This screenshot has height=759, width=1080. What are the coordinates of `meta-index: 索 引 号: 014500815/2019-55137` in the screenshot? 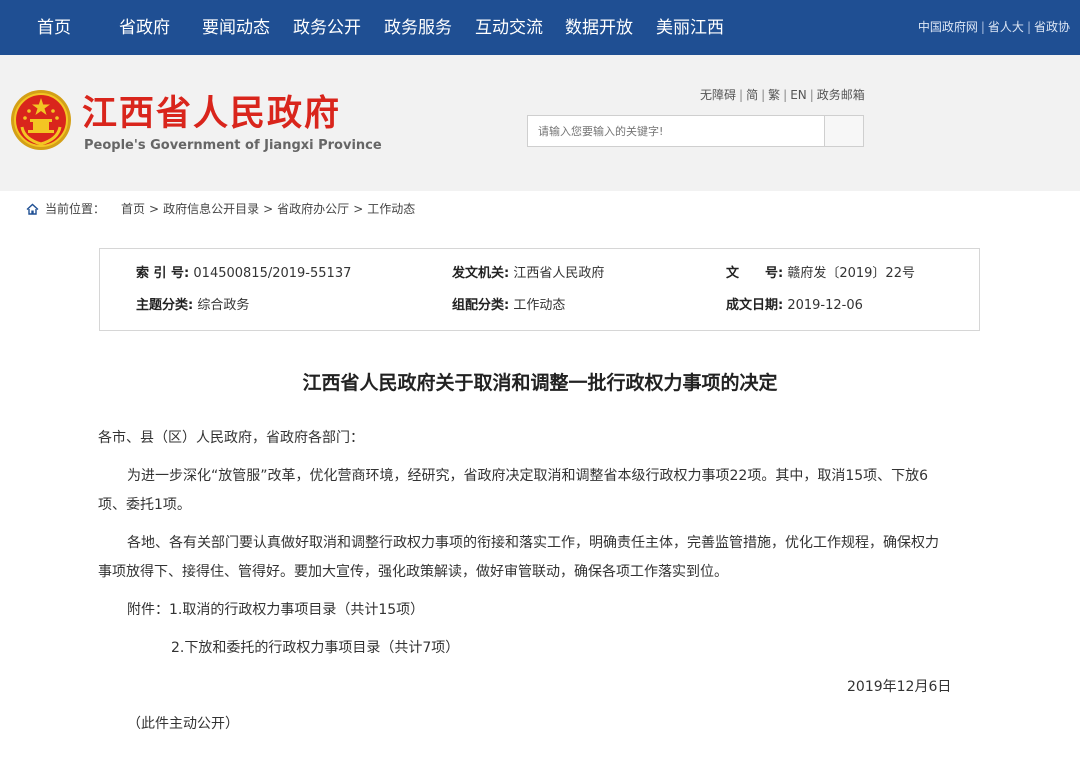 It's located at (243, 274).